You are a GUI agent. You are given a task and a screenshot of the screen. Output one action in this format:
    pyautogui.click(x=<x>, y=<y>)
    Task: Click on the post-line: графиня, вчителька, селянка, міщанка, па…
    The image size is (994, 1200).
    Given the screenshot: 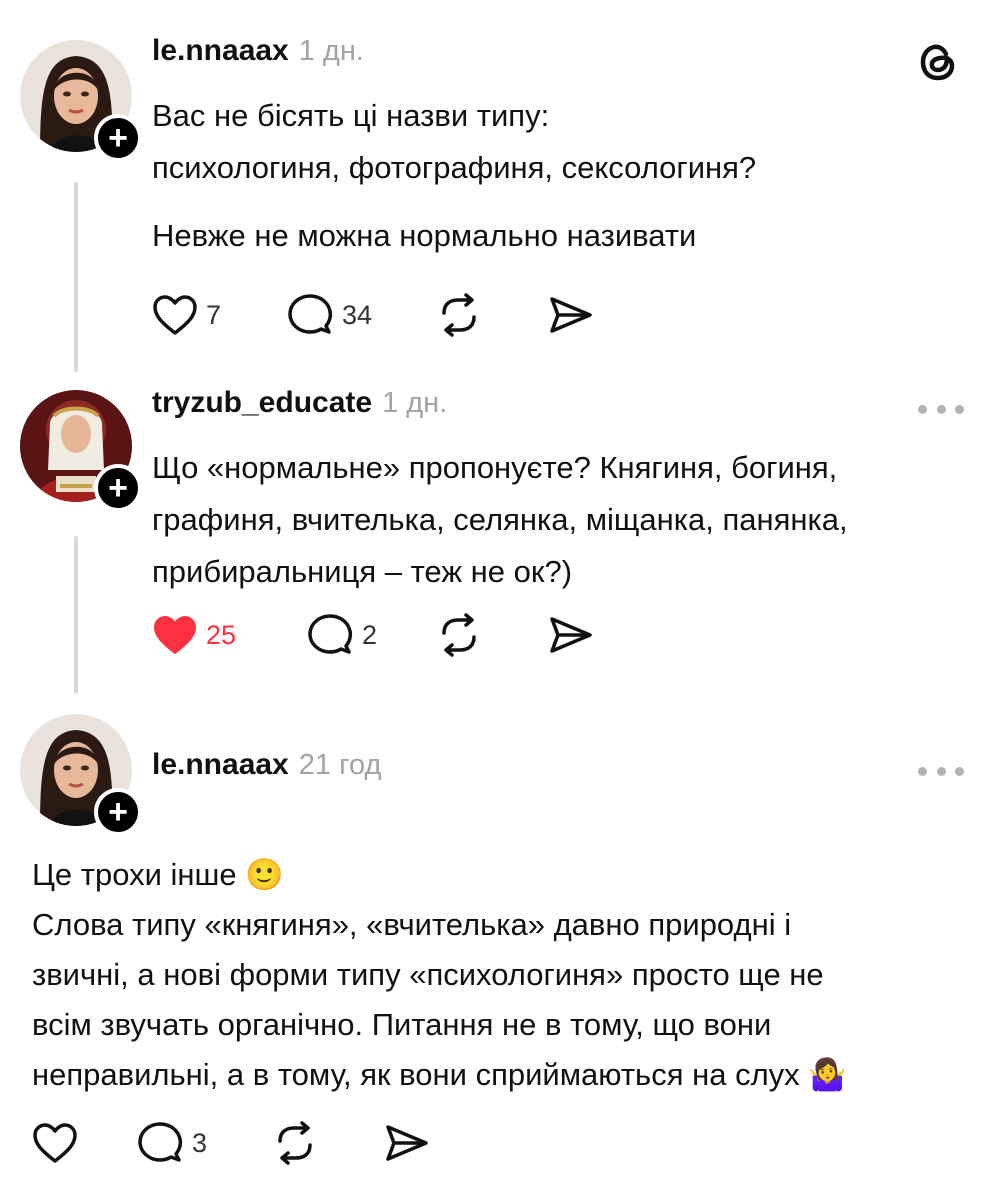 What is the action you would take?
    pyautogui.click(x=500, y=519)
    